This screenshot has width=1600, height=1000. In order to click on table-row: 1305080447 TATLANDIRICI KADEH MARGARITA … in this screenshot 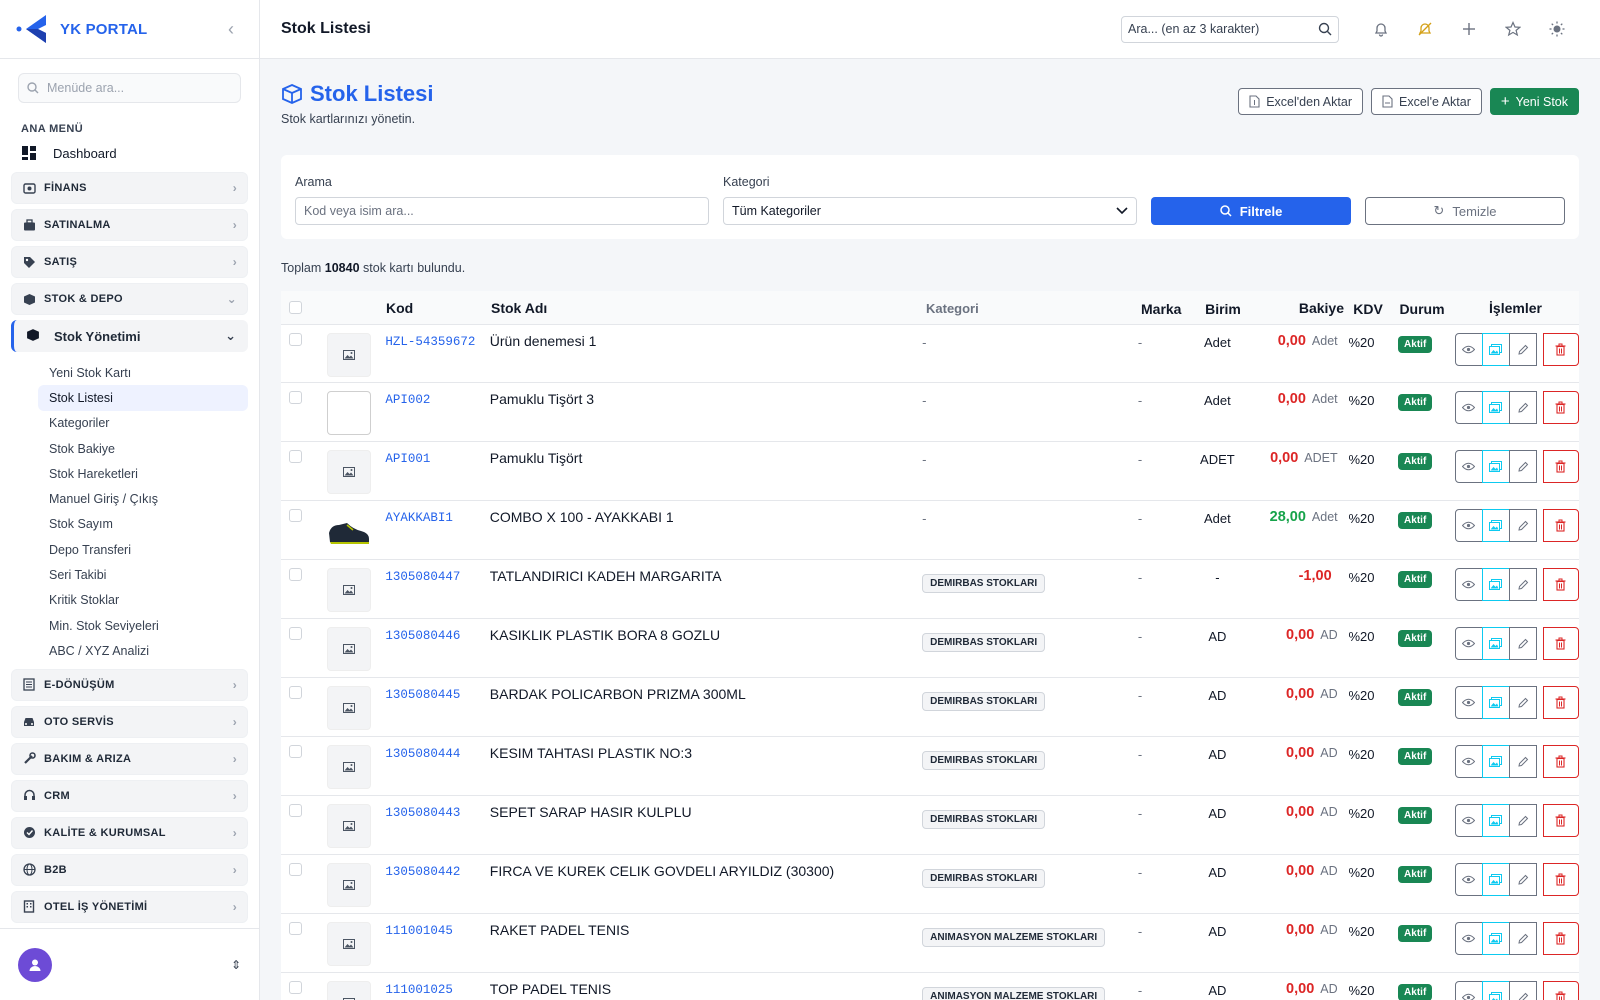, I will do `click(930, 589)`.